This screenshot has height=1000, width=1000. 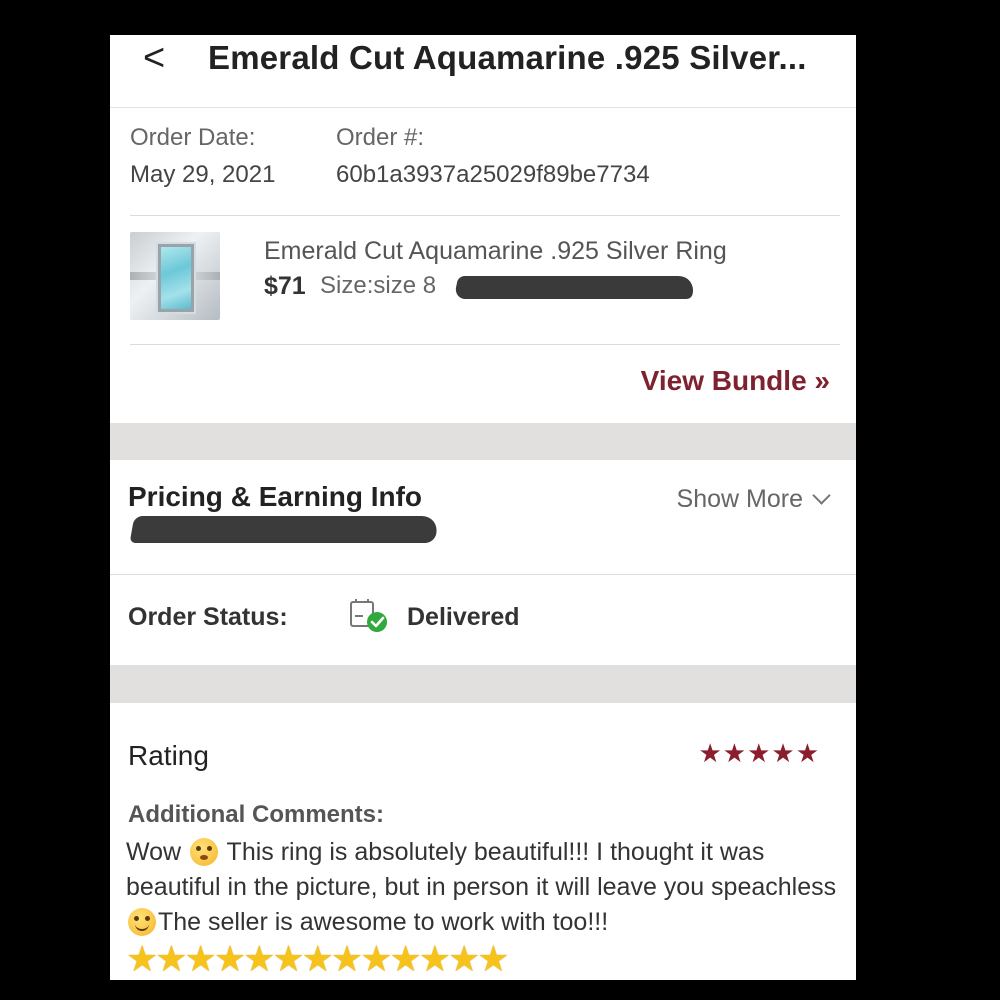 What do you see at coordinates (142, 922) in the screenshot?
I see `smiling-face-icon` at bounding box center [142, 922].